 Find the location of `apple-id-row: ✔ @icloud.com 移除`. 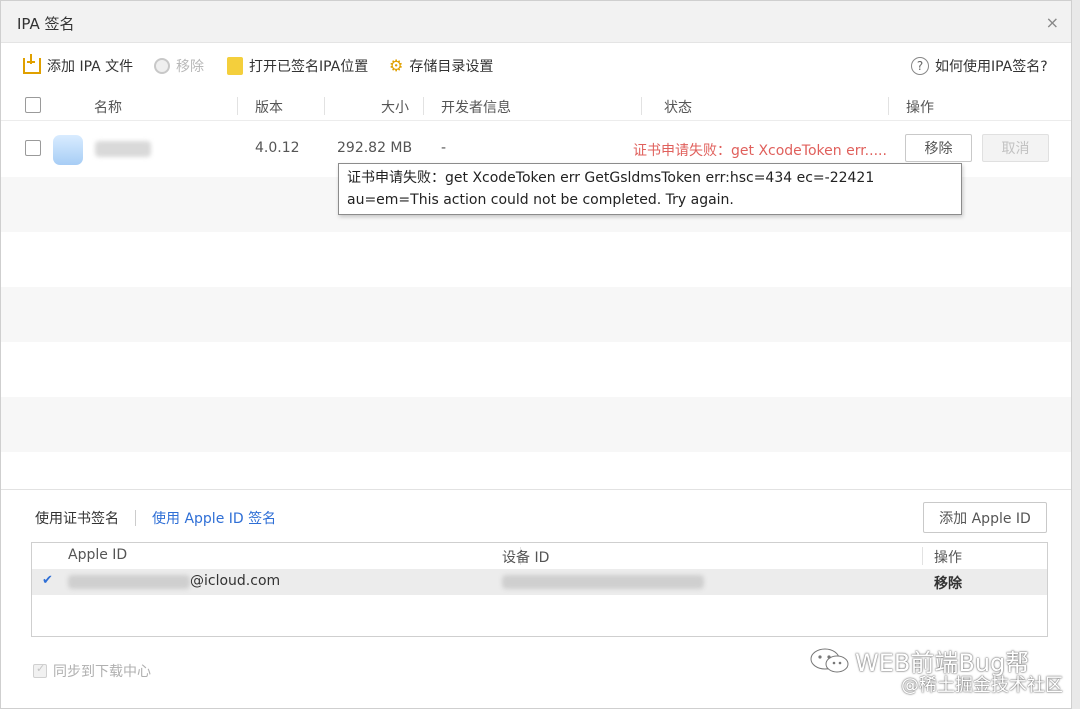

apple-id-row: ✔ @icloud.com 移除 is located at coordinates (539, 582).